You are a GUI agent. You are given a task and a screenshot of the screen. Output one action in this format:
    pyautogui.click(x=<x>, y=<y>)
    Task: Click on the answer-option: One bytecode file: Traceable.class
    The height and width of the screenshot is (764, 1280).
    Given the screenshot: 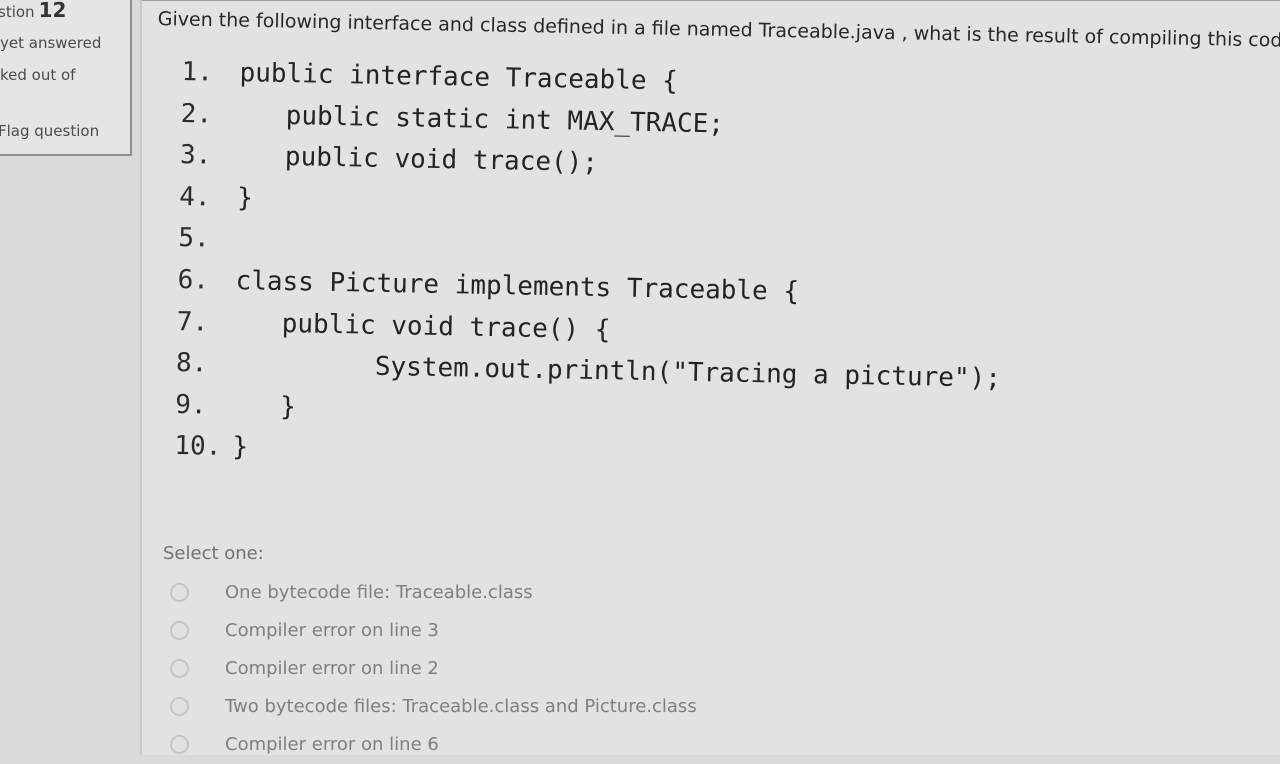 What is the action you would take?
    pyautogui.click(x=433, y=592)
    